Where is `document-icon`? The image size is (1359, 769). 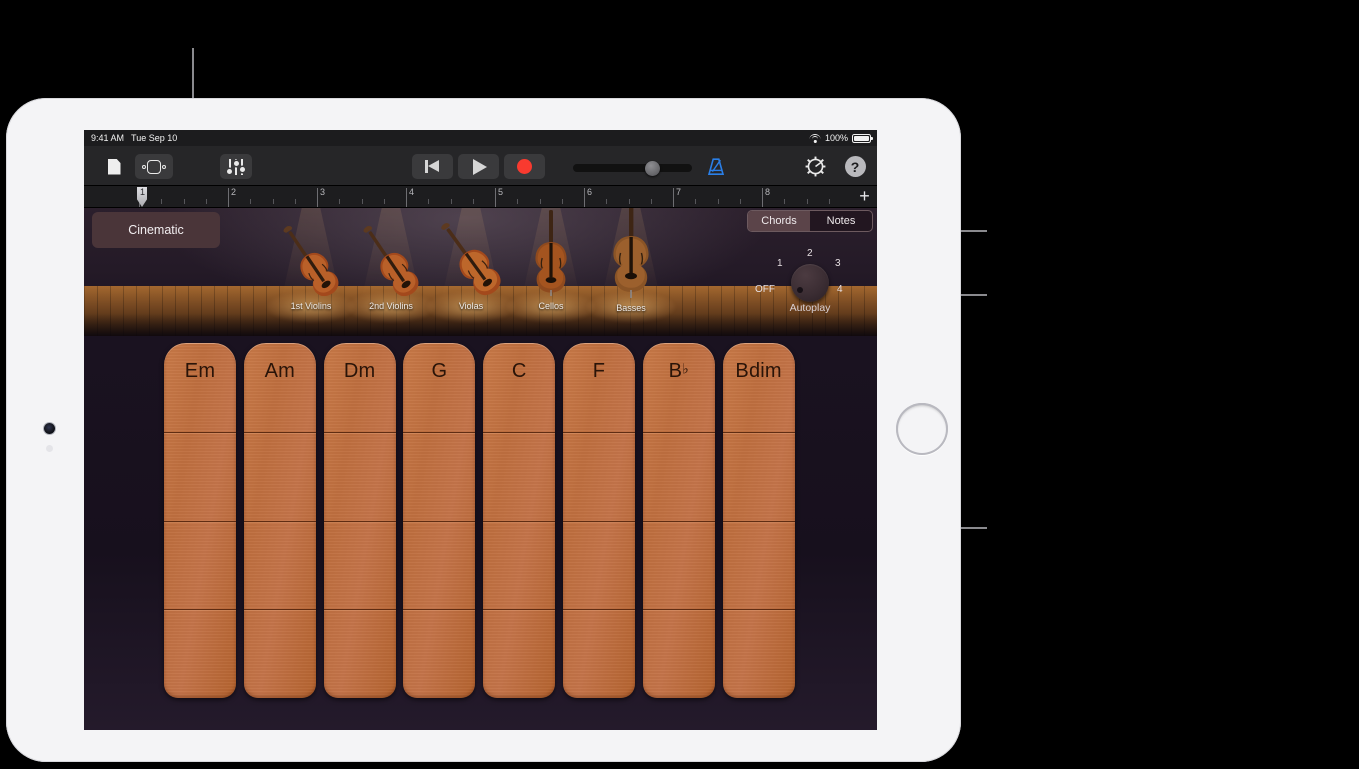 document-icon is located at coordinates (114, 166).